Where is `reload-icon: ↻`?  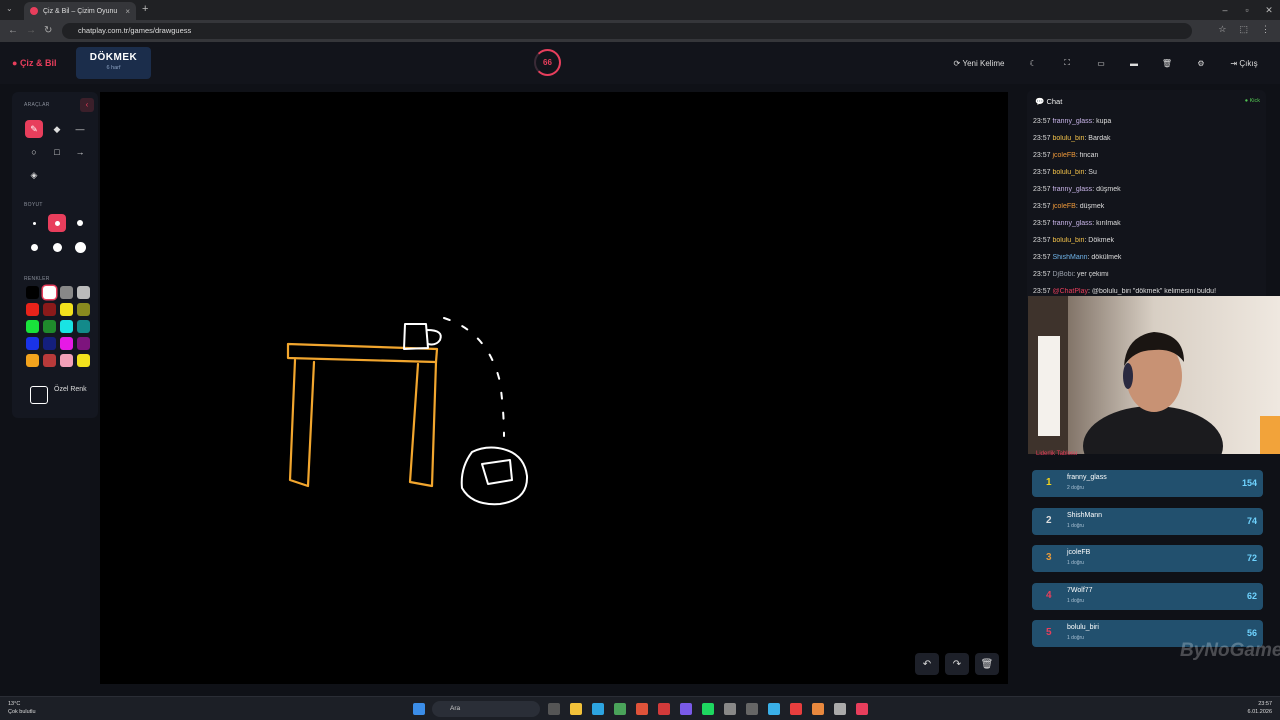
reload-icon: ↻ is located at coordinates (48, 30).